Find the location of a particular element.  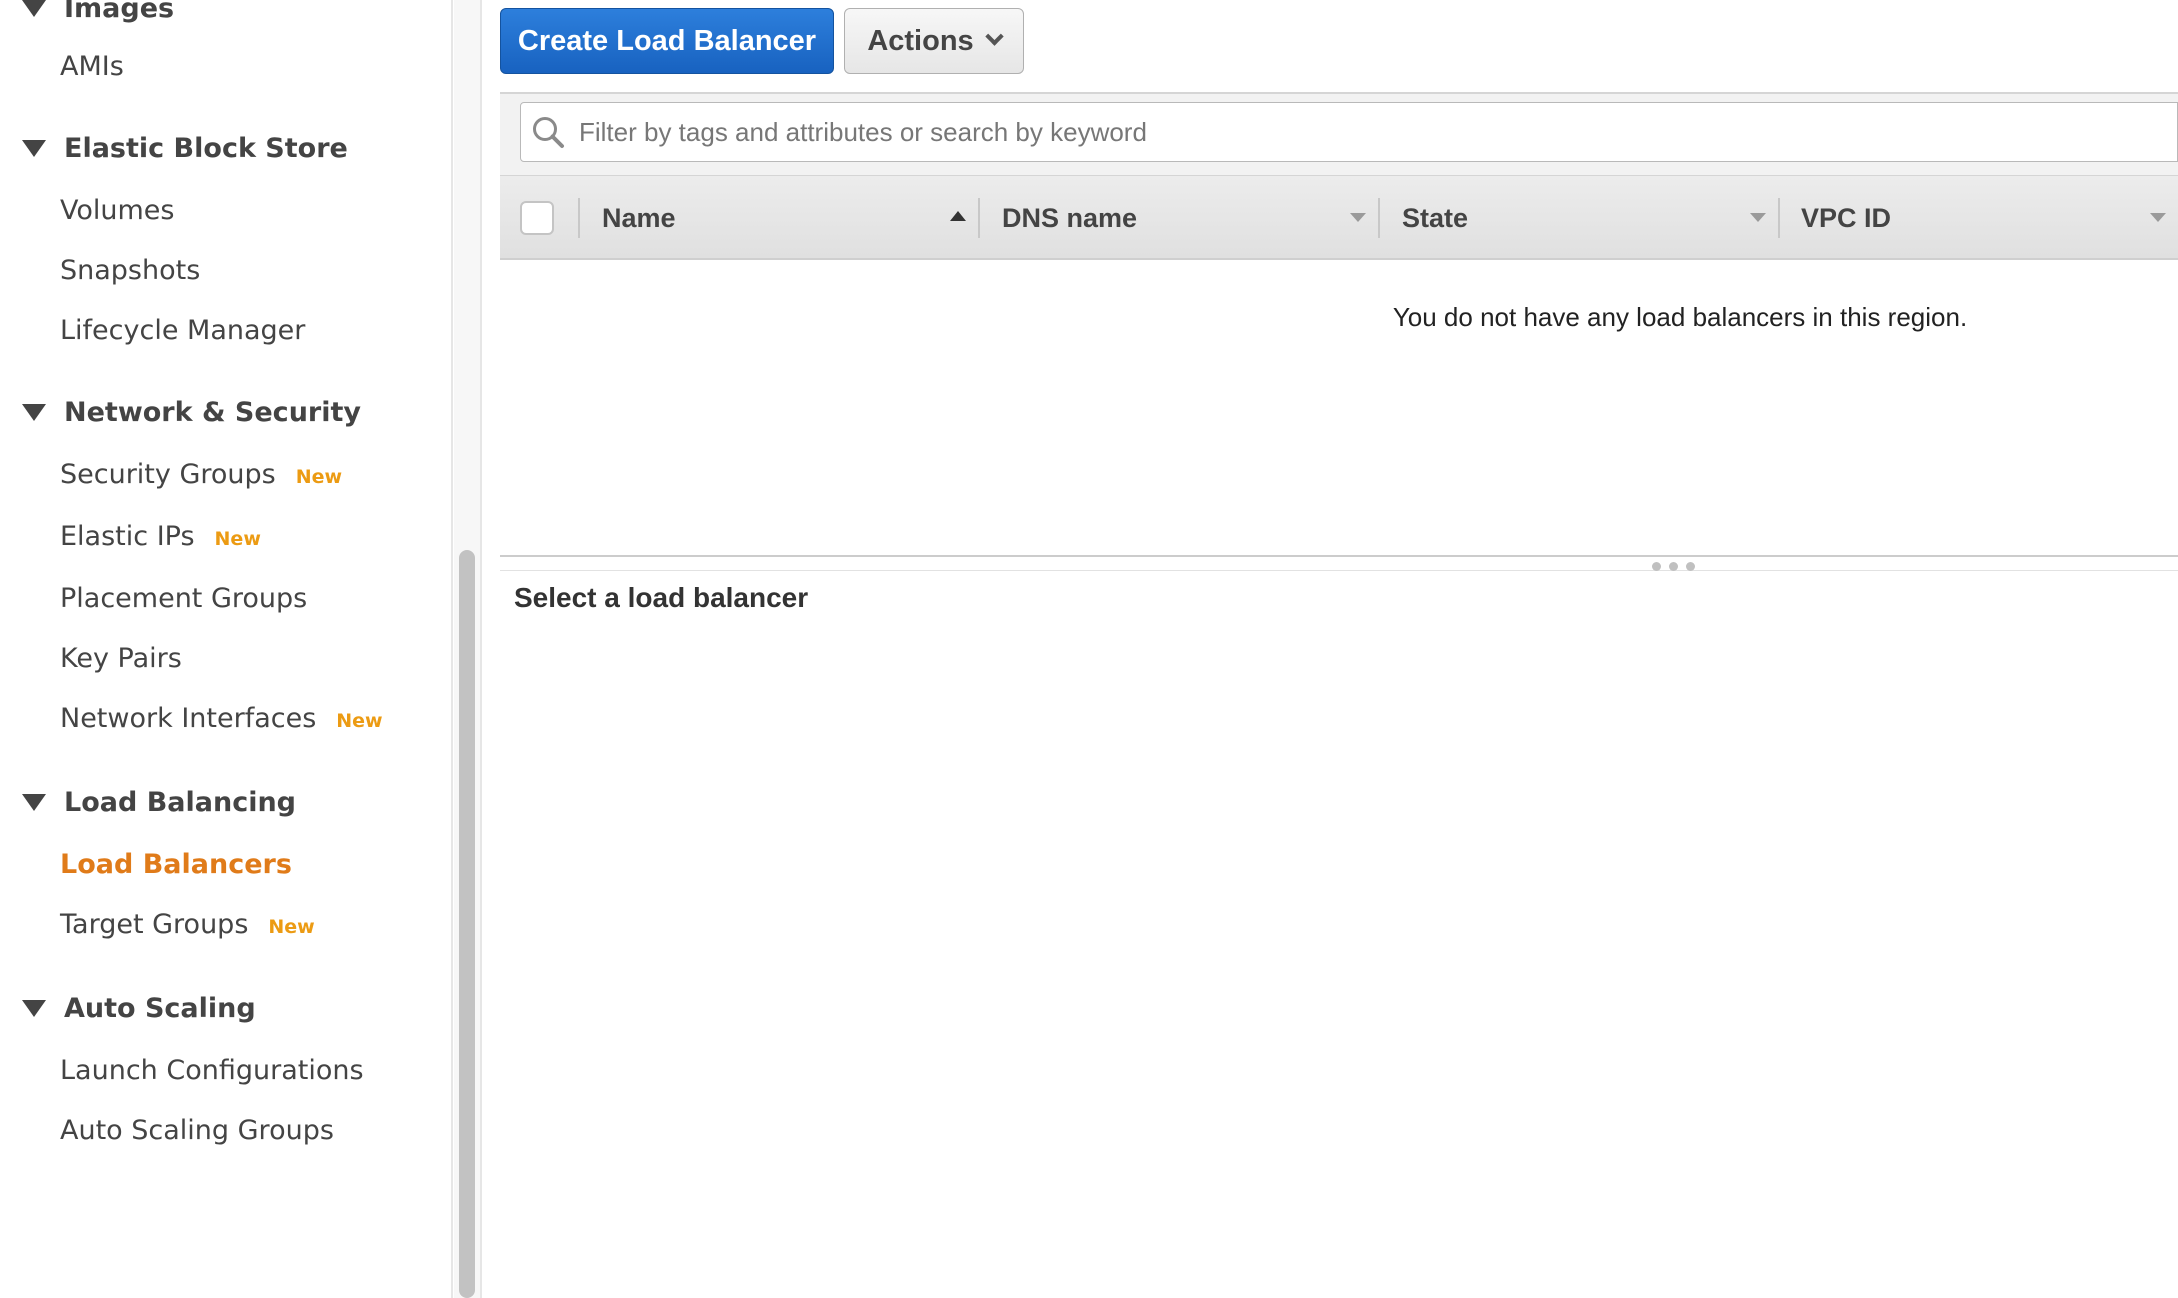

chevron-down-icon is located at coordinates (994, 36).